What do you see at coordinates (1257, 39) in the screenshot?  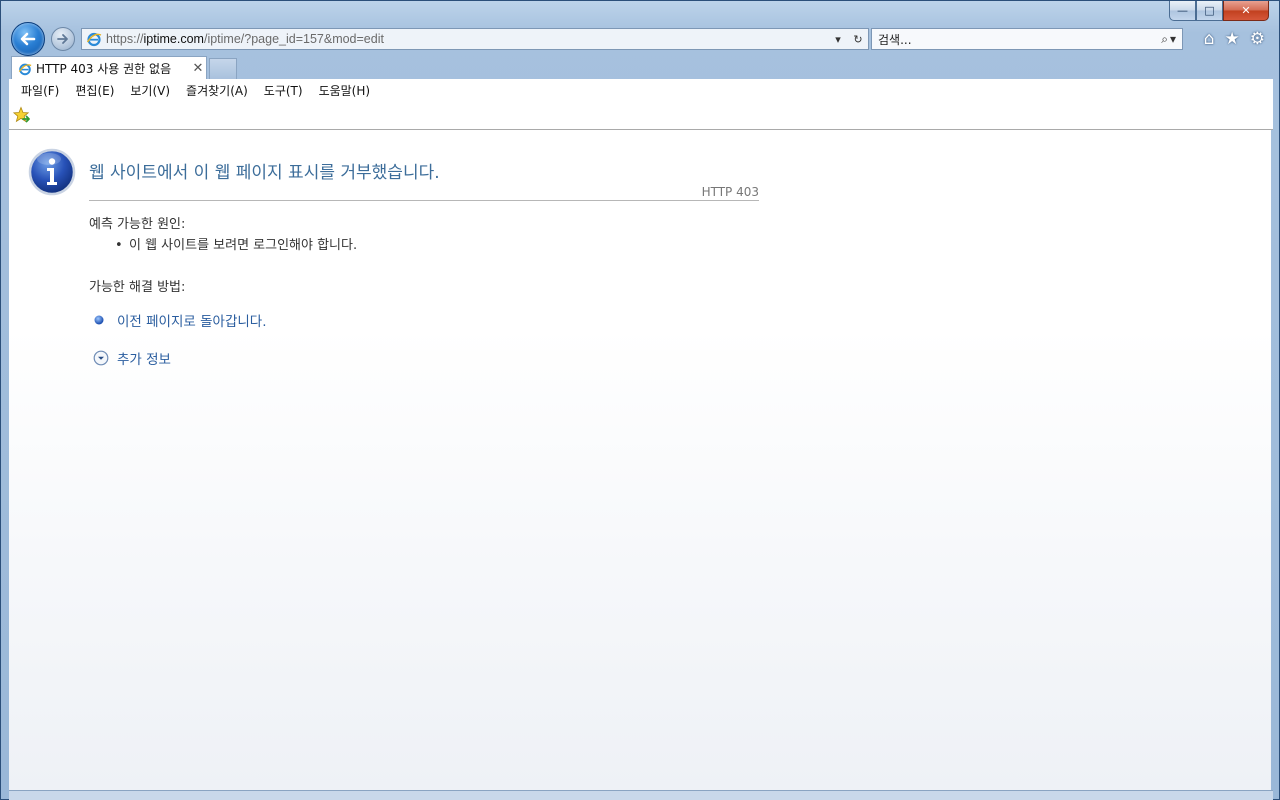 I see `tools-gear-icon: ⚙` at bounding box center [1257, 39].